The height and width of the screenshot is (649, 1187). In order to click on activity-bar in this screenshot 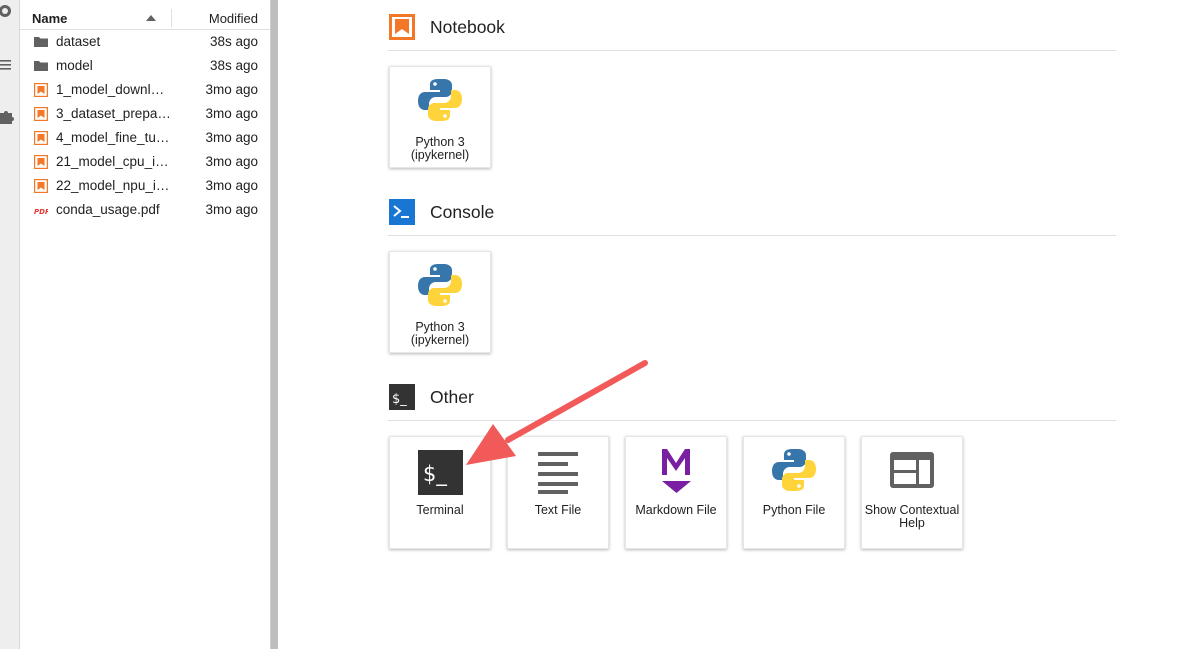, I will do `click(10, 324)`.